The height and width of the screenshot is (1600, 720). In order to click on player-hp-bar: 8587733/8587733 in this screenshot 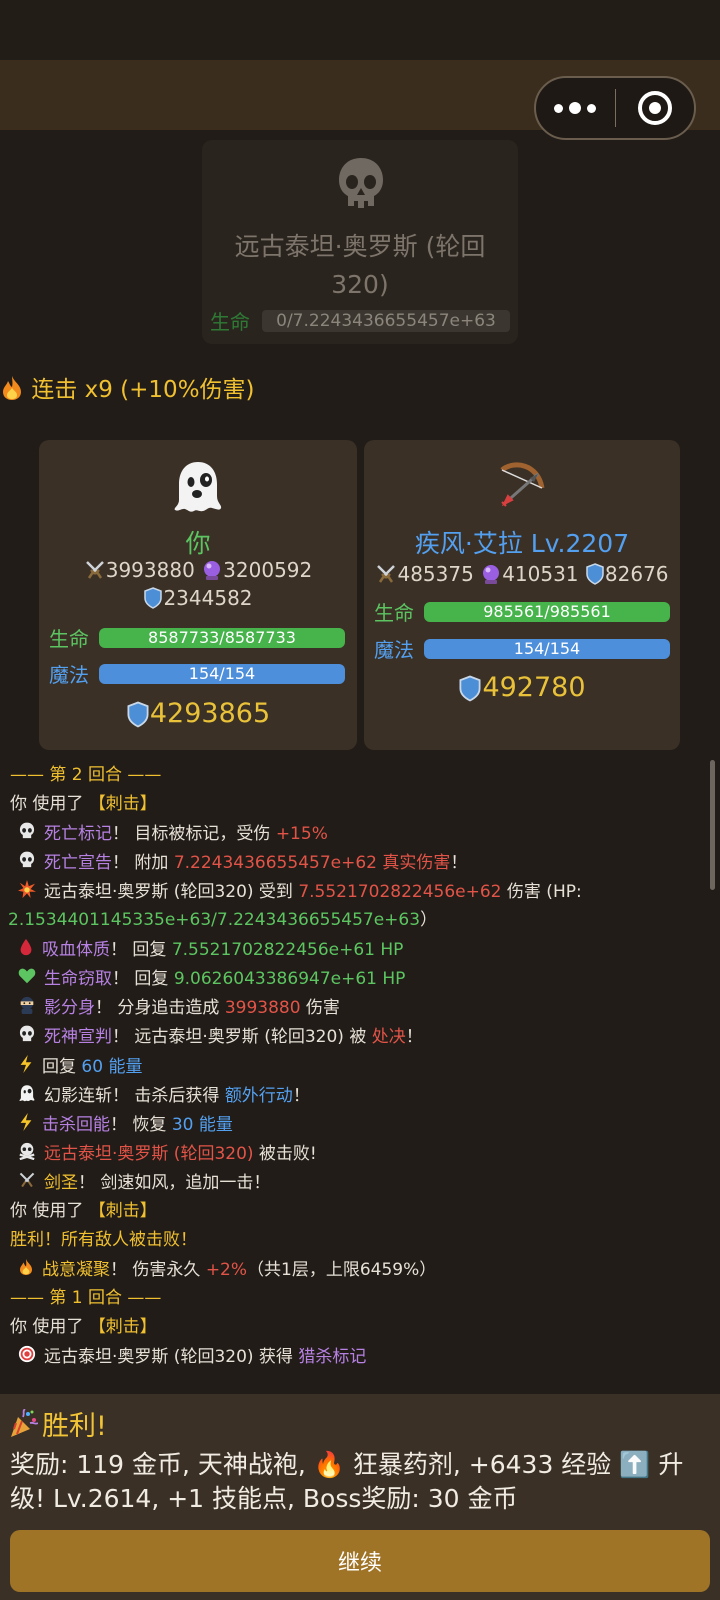, I will do `click(222, 637)`.